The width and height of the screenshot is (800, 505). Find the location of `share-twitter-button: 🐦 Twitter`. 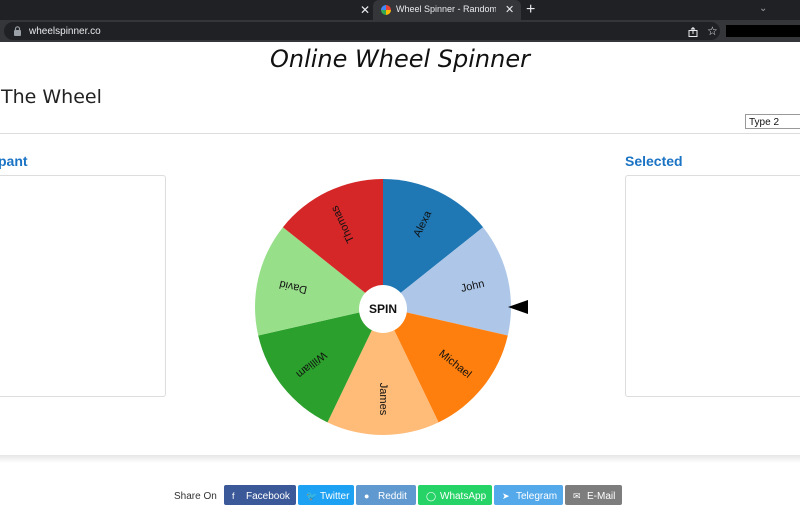

share-twitter-button: 🐦 Twitter is located at coordinates (326, 495).